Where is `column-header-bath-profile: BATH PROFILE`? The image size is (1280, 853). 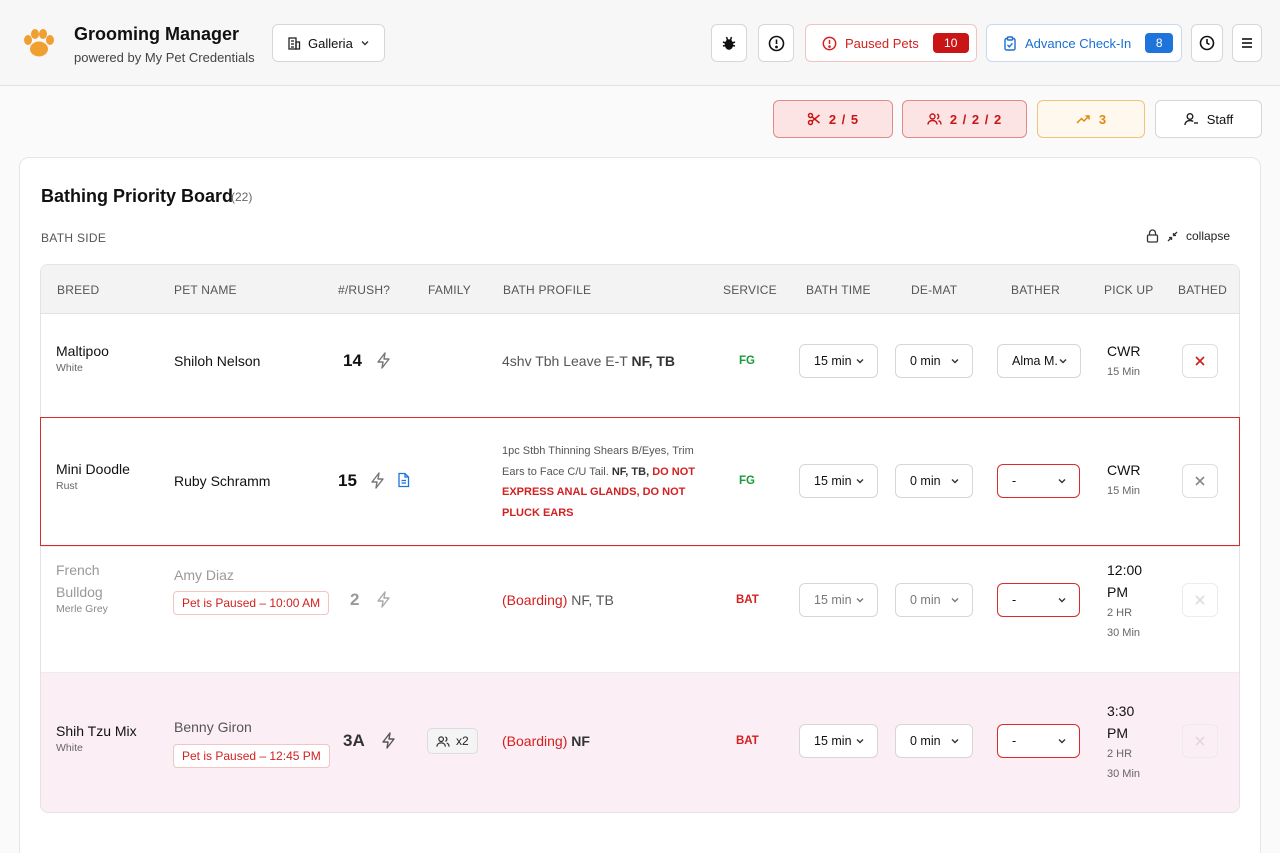 column-header-bath-profile: BATH PROFILE is located at coordinates (547, 290).